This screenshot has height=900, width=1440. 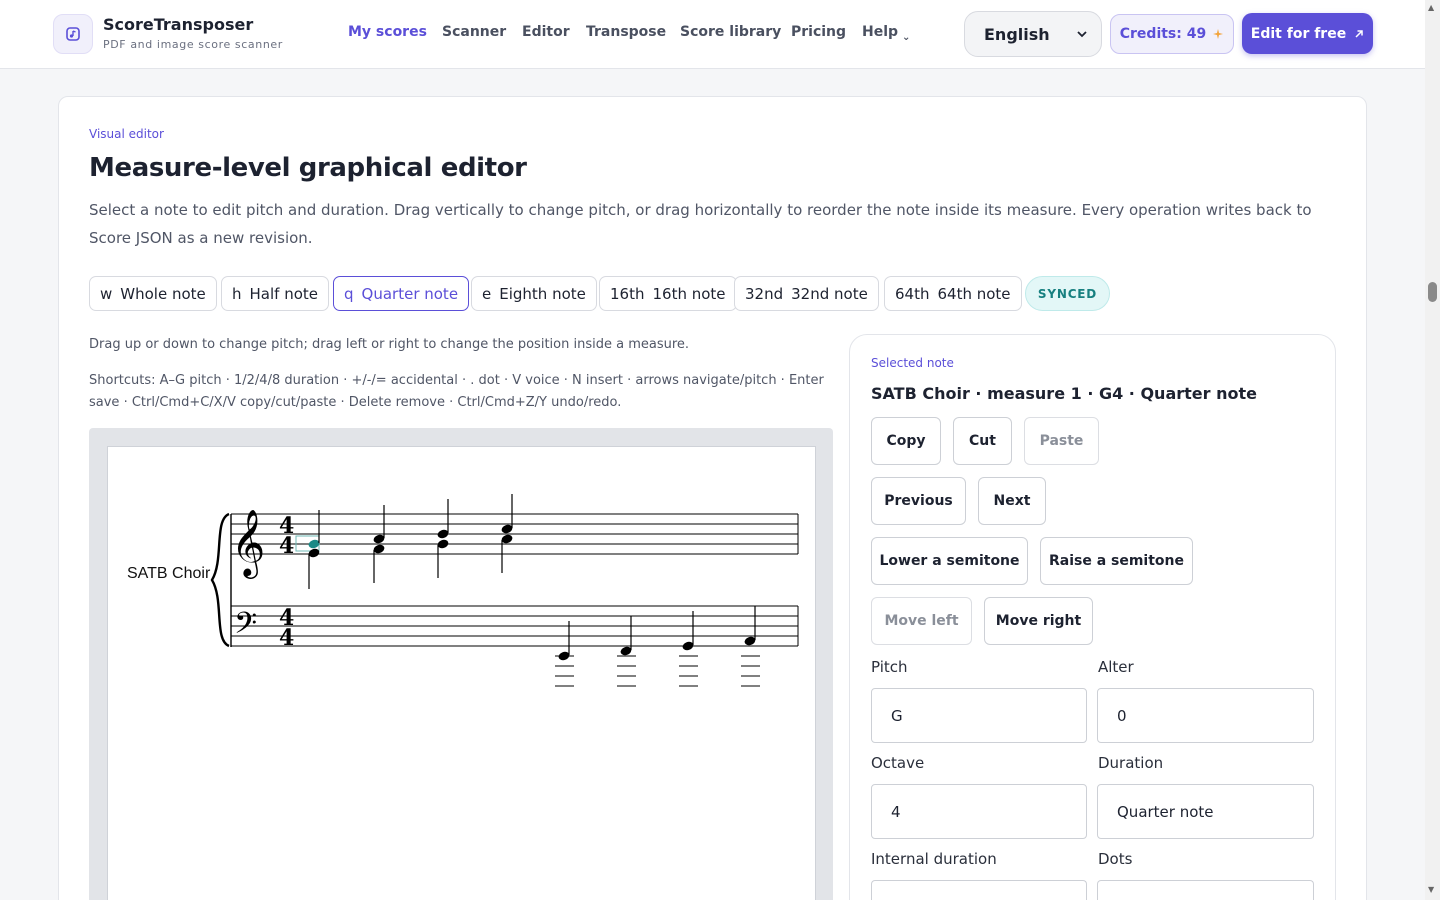 What do you see at coordinates (515, 626) in the screenshot?
I see `bass-staff` at bounding box center [515, 626].